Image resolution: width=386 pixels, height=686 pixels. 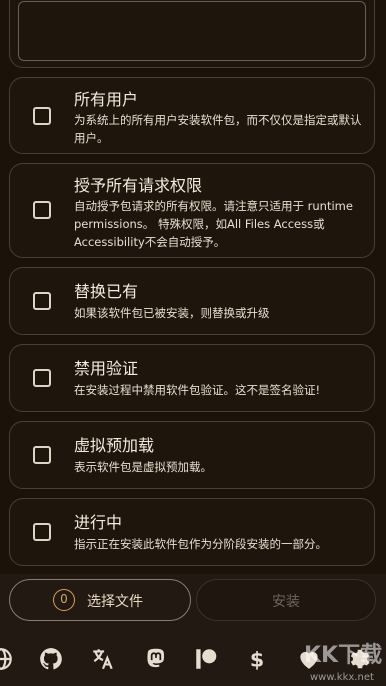 I want to click on option-all-users: 所有用户 为系统上的所有用户安装软件包，而不仅仅是指定或默认用户。, so click(x=192, y=115).